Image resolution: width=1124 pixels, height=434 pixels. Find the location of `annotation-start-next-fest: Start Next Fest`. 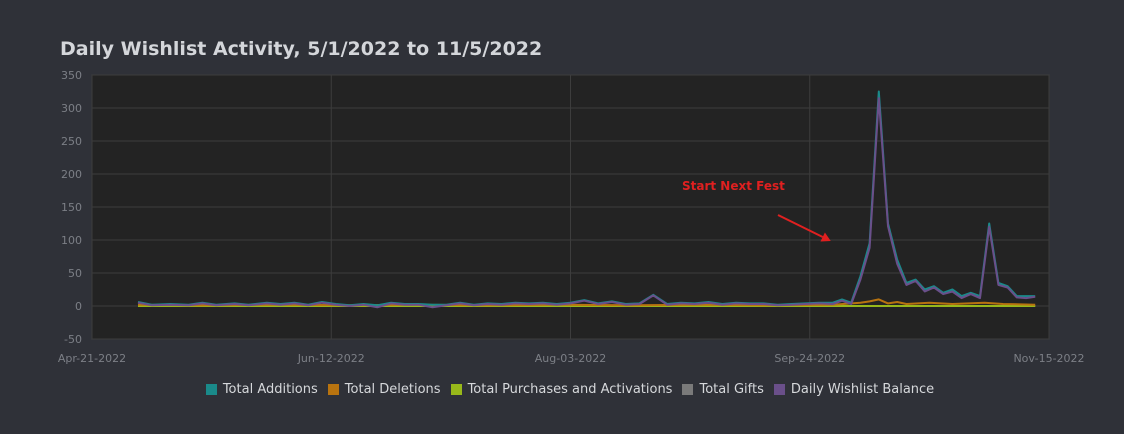

annotation-start-next-fest: Start Next Fest is located at coordinates (733, 186).